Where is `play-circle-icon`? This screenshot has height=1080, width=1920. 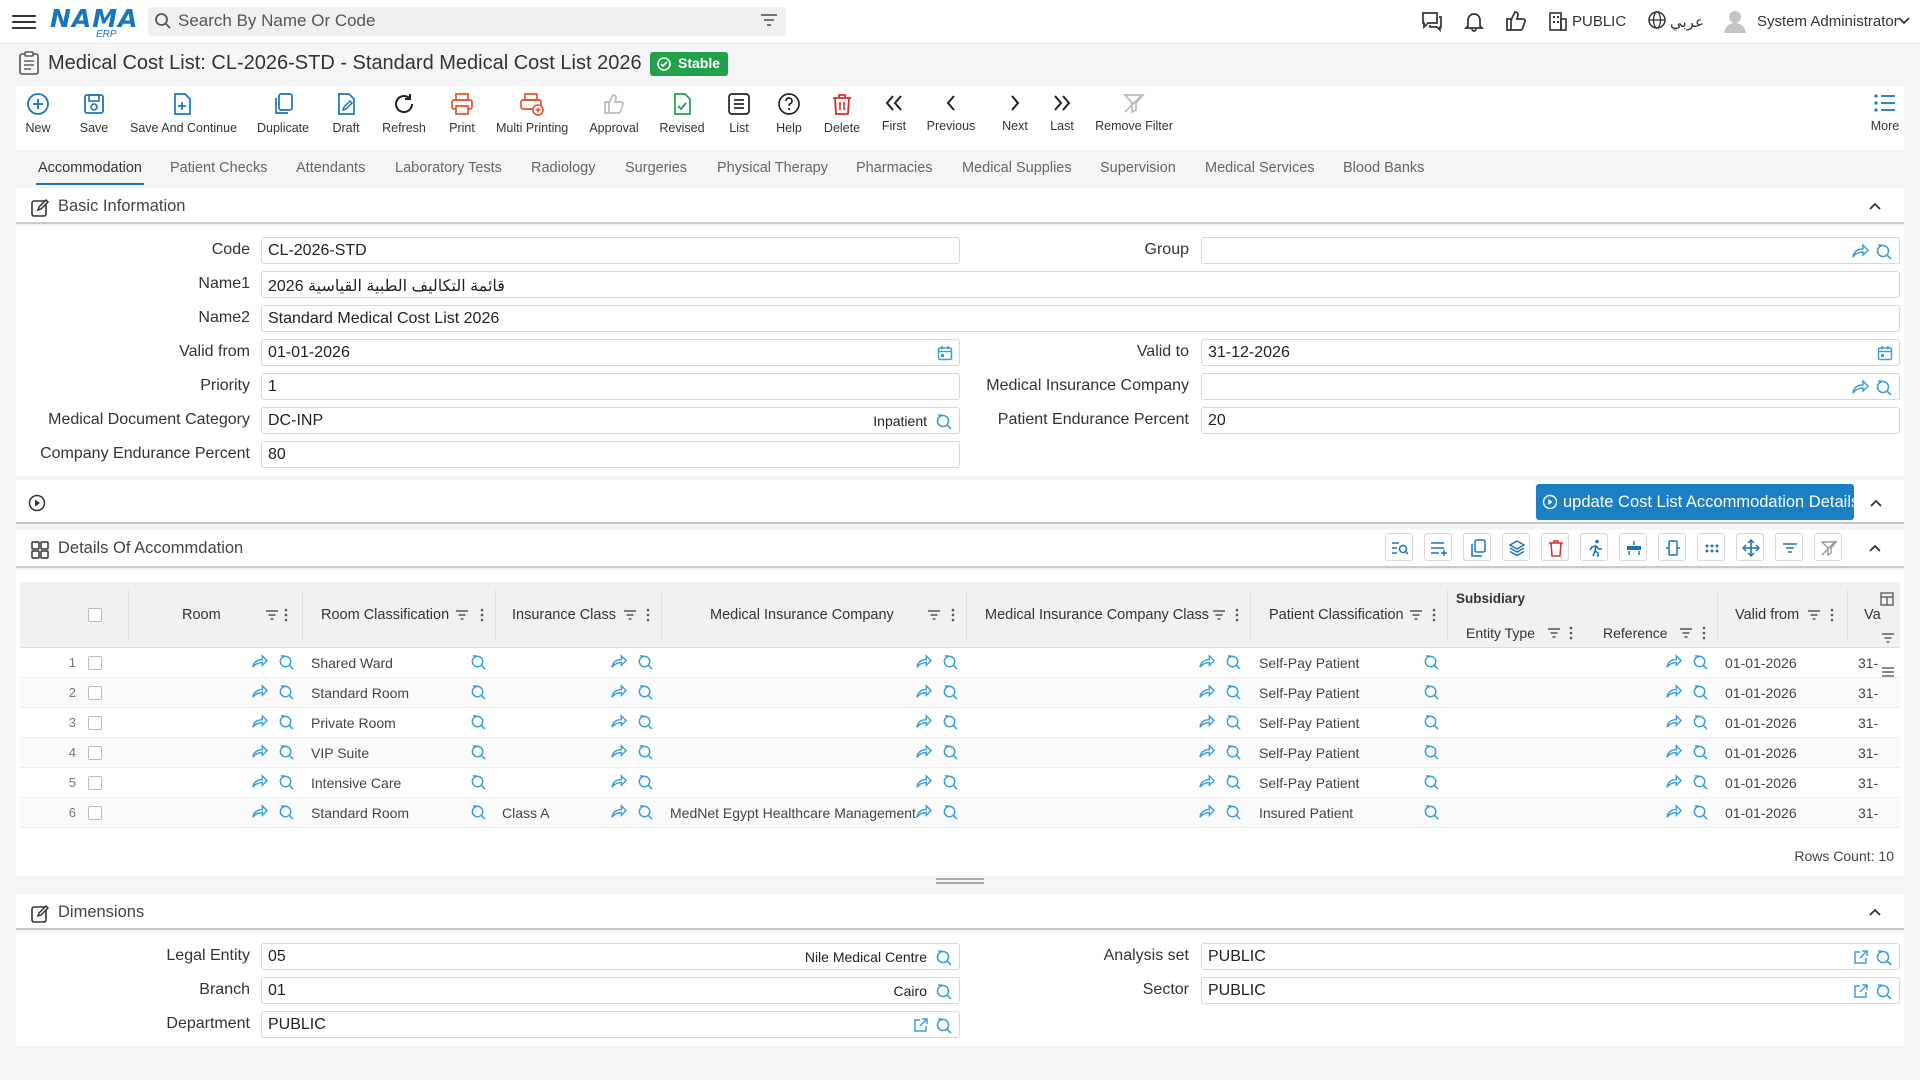
play-circle-icon is located at coordinates (37, 503).